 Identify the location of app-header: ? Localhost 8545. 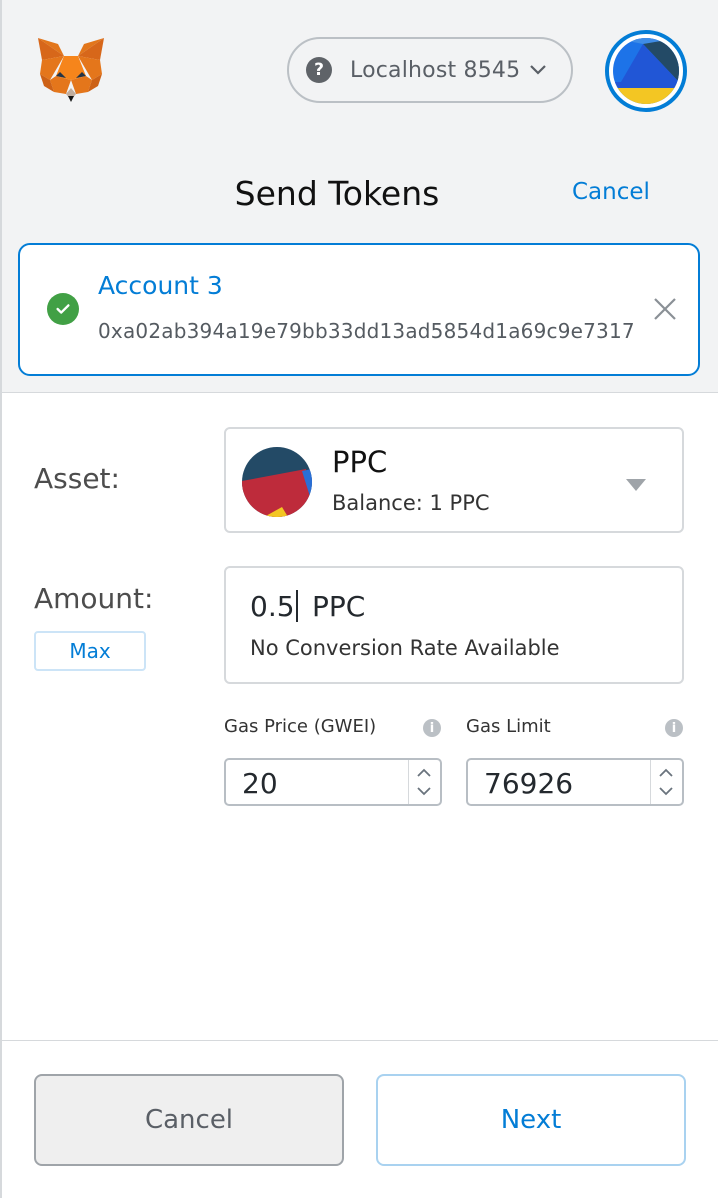
(360, 74).